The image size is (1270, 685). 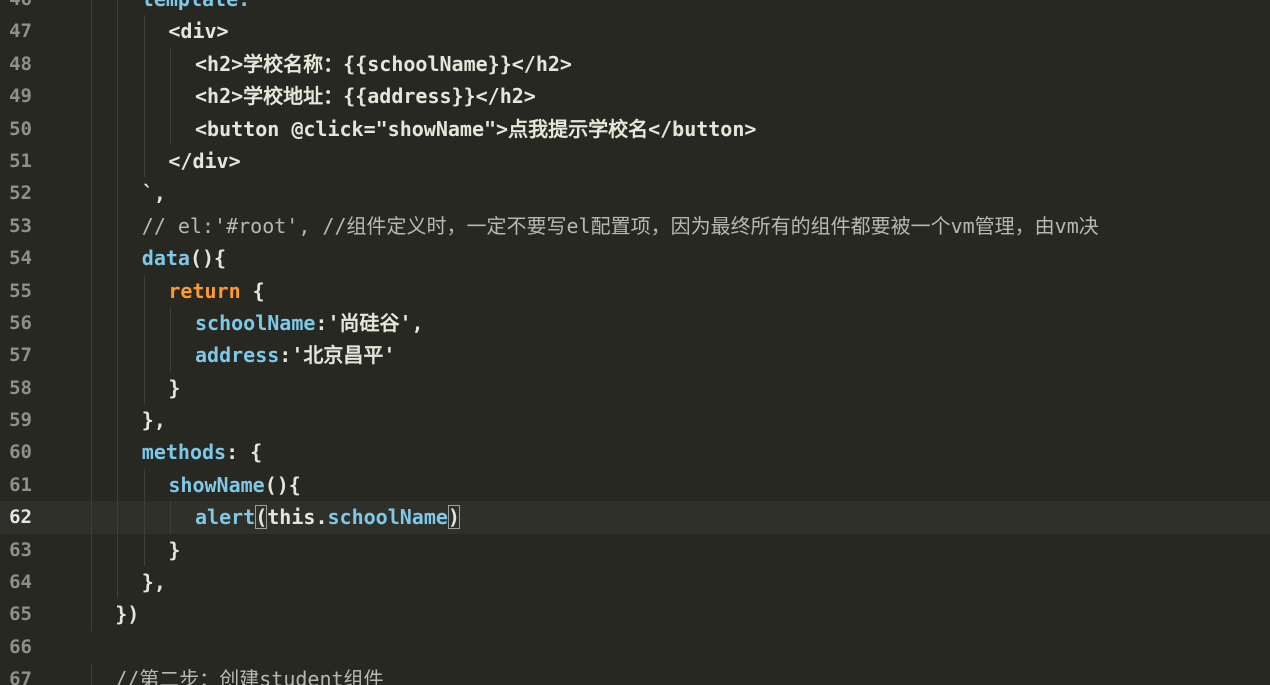 What do you see at coordinates (635, 614) in the screenshot?
I see `code-line: 65})` at bounding box center [635, 614].